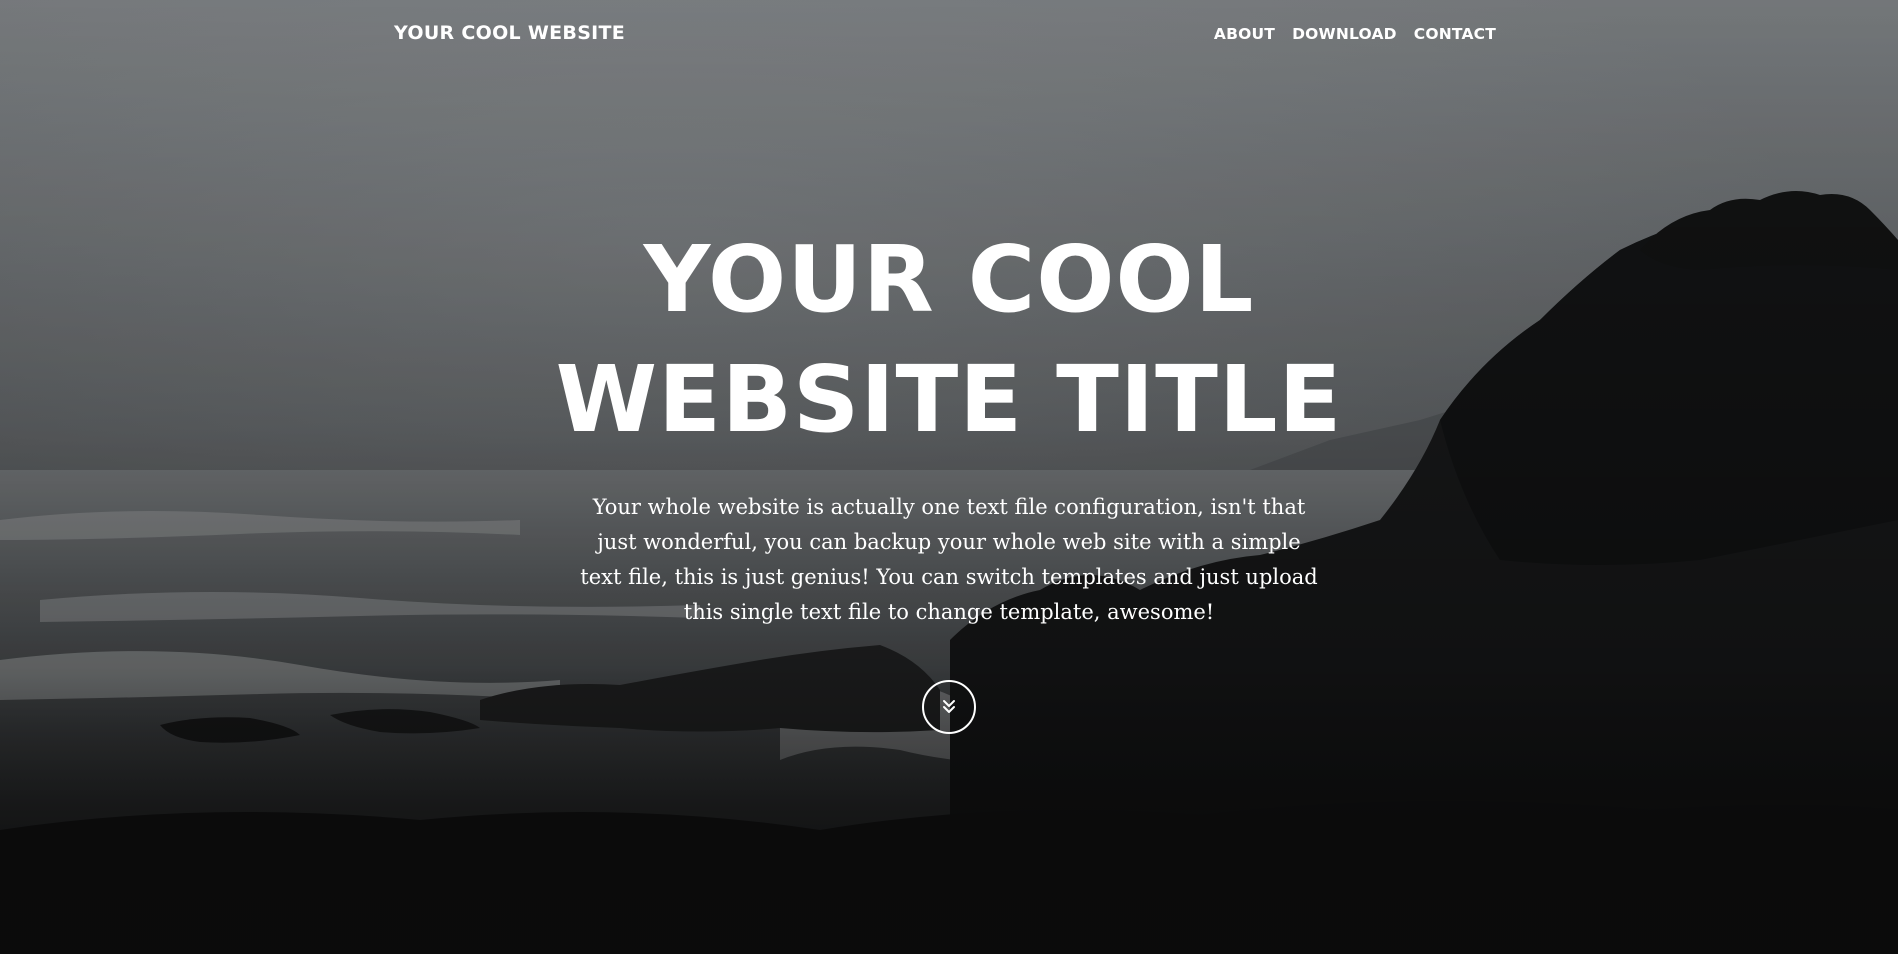  What do you see at coordinates (509, 33) in the screenshot?
I see `site-brand-link: YOUR COOL WEBSITE` at bounding box center [509, 33].